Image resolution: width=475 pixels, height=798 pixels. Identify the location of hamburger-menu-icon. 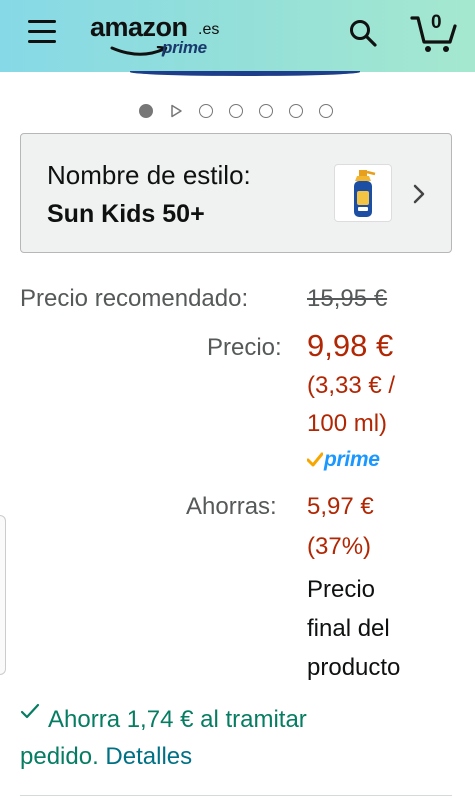
(42, 32).